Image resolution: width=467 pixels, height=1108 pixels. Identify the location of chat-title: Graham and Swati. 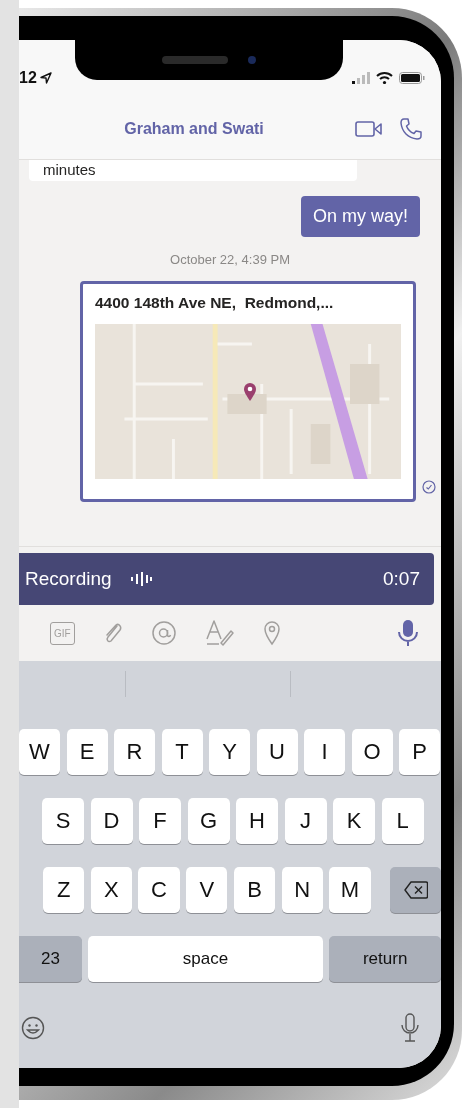
(194, 128).